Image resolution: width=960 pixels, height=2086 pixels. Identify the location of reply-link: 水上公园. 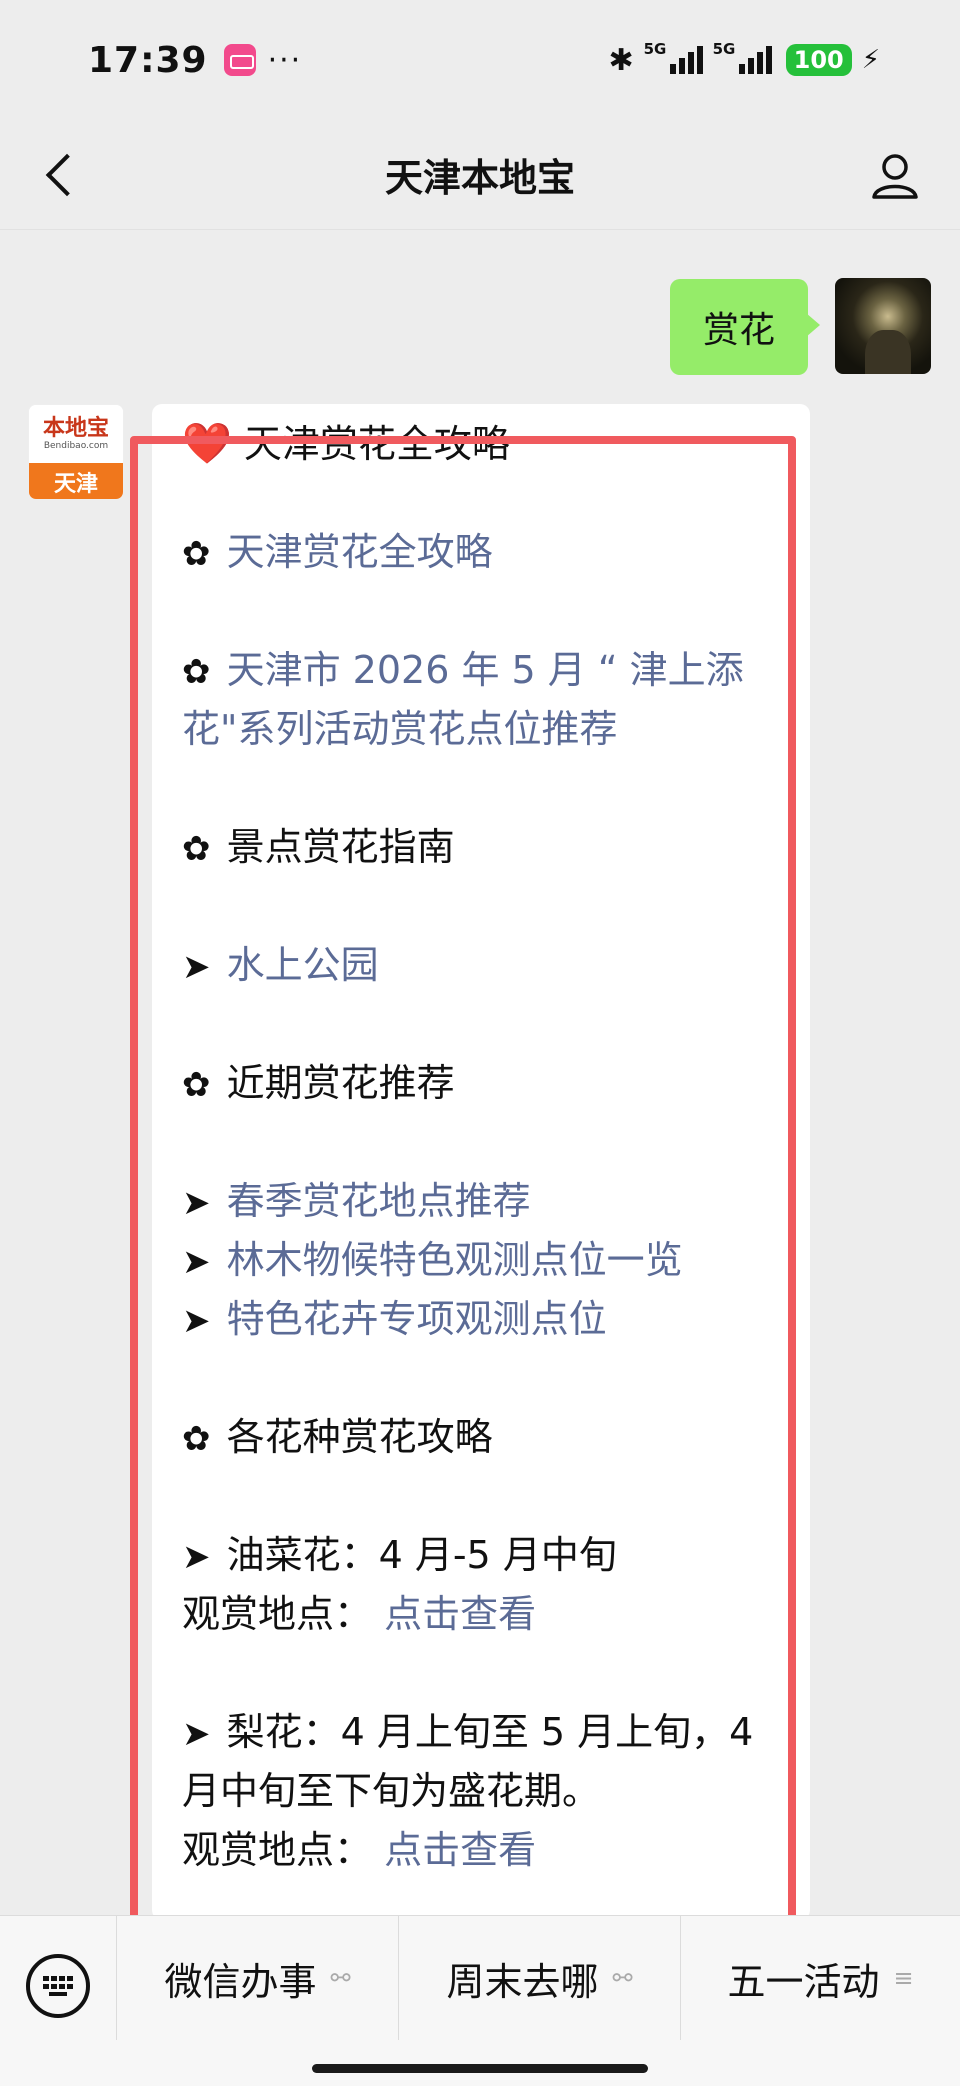
(303, 965).